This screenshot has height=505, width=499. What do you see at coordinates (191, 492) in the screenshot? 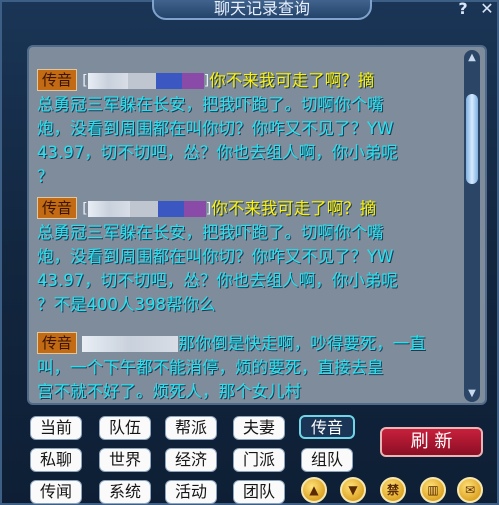
I see `tab-huodong: 活动` at bounding box center [191, 492].